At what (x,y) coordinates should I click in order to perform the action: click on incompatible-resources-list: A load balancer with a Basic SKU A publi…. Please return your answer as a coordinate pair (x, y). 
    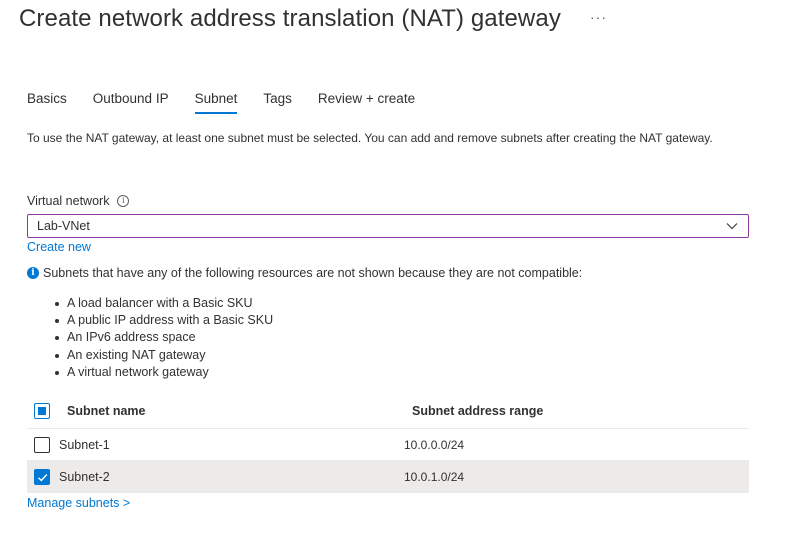
    Looking at the image, I should click on (163, 338).